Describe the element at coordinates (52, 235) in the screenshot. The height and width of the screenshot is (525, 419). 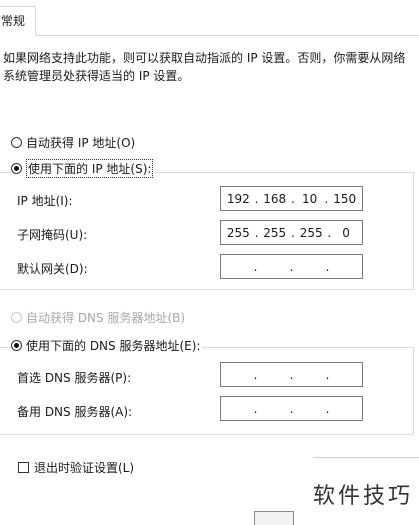
I see `subnet-mask-label: 子网掩码(U):` at that location.